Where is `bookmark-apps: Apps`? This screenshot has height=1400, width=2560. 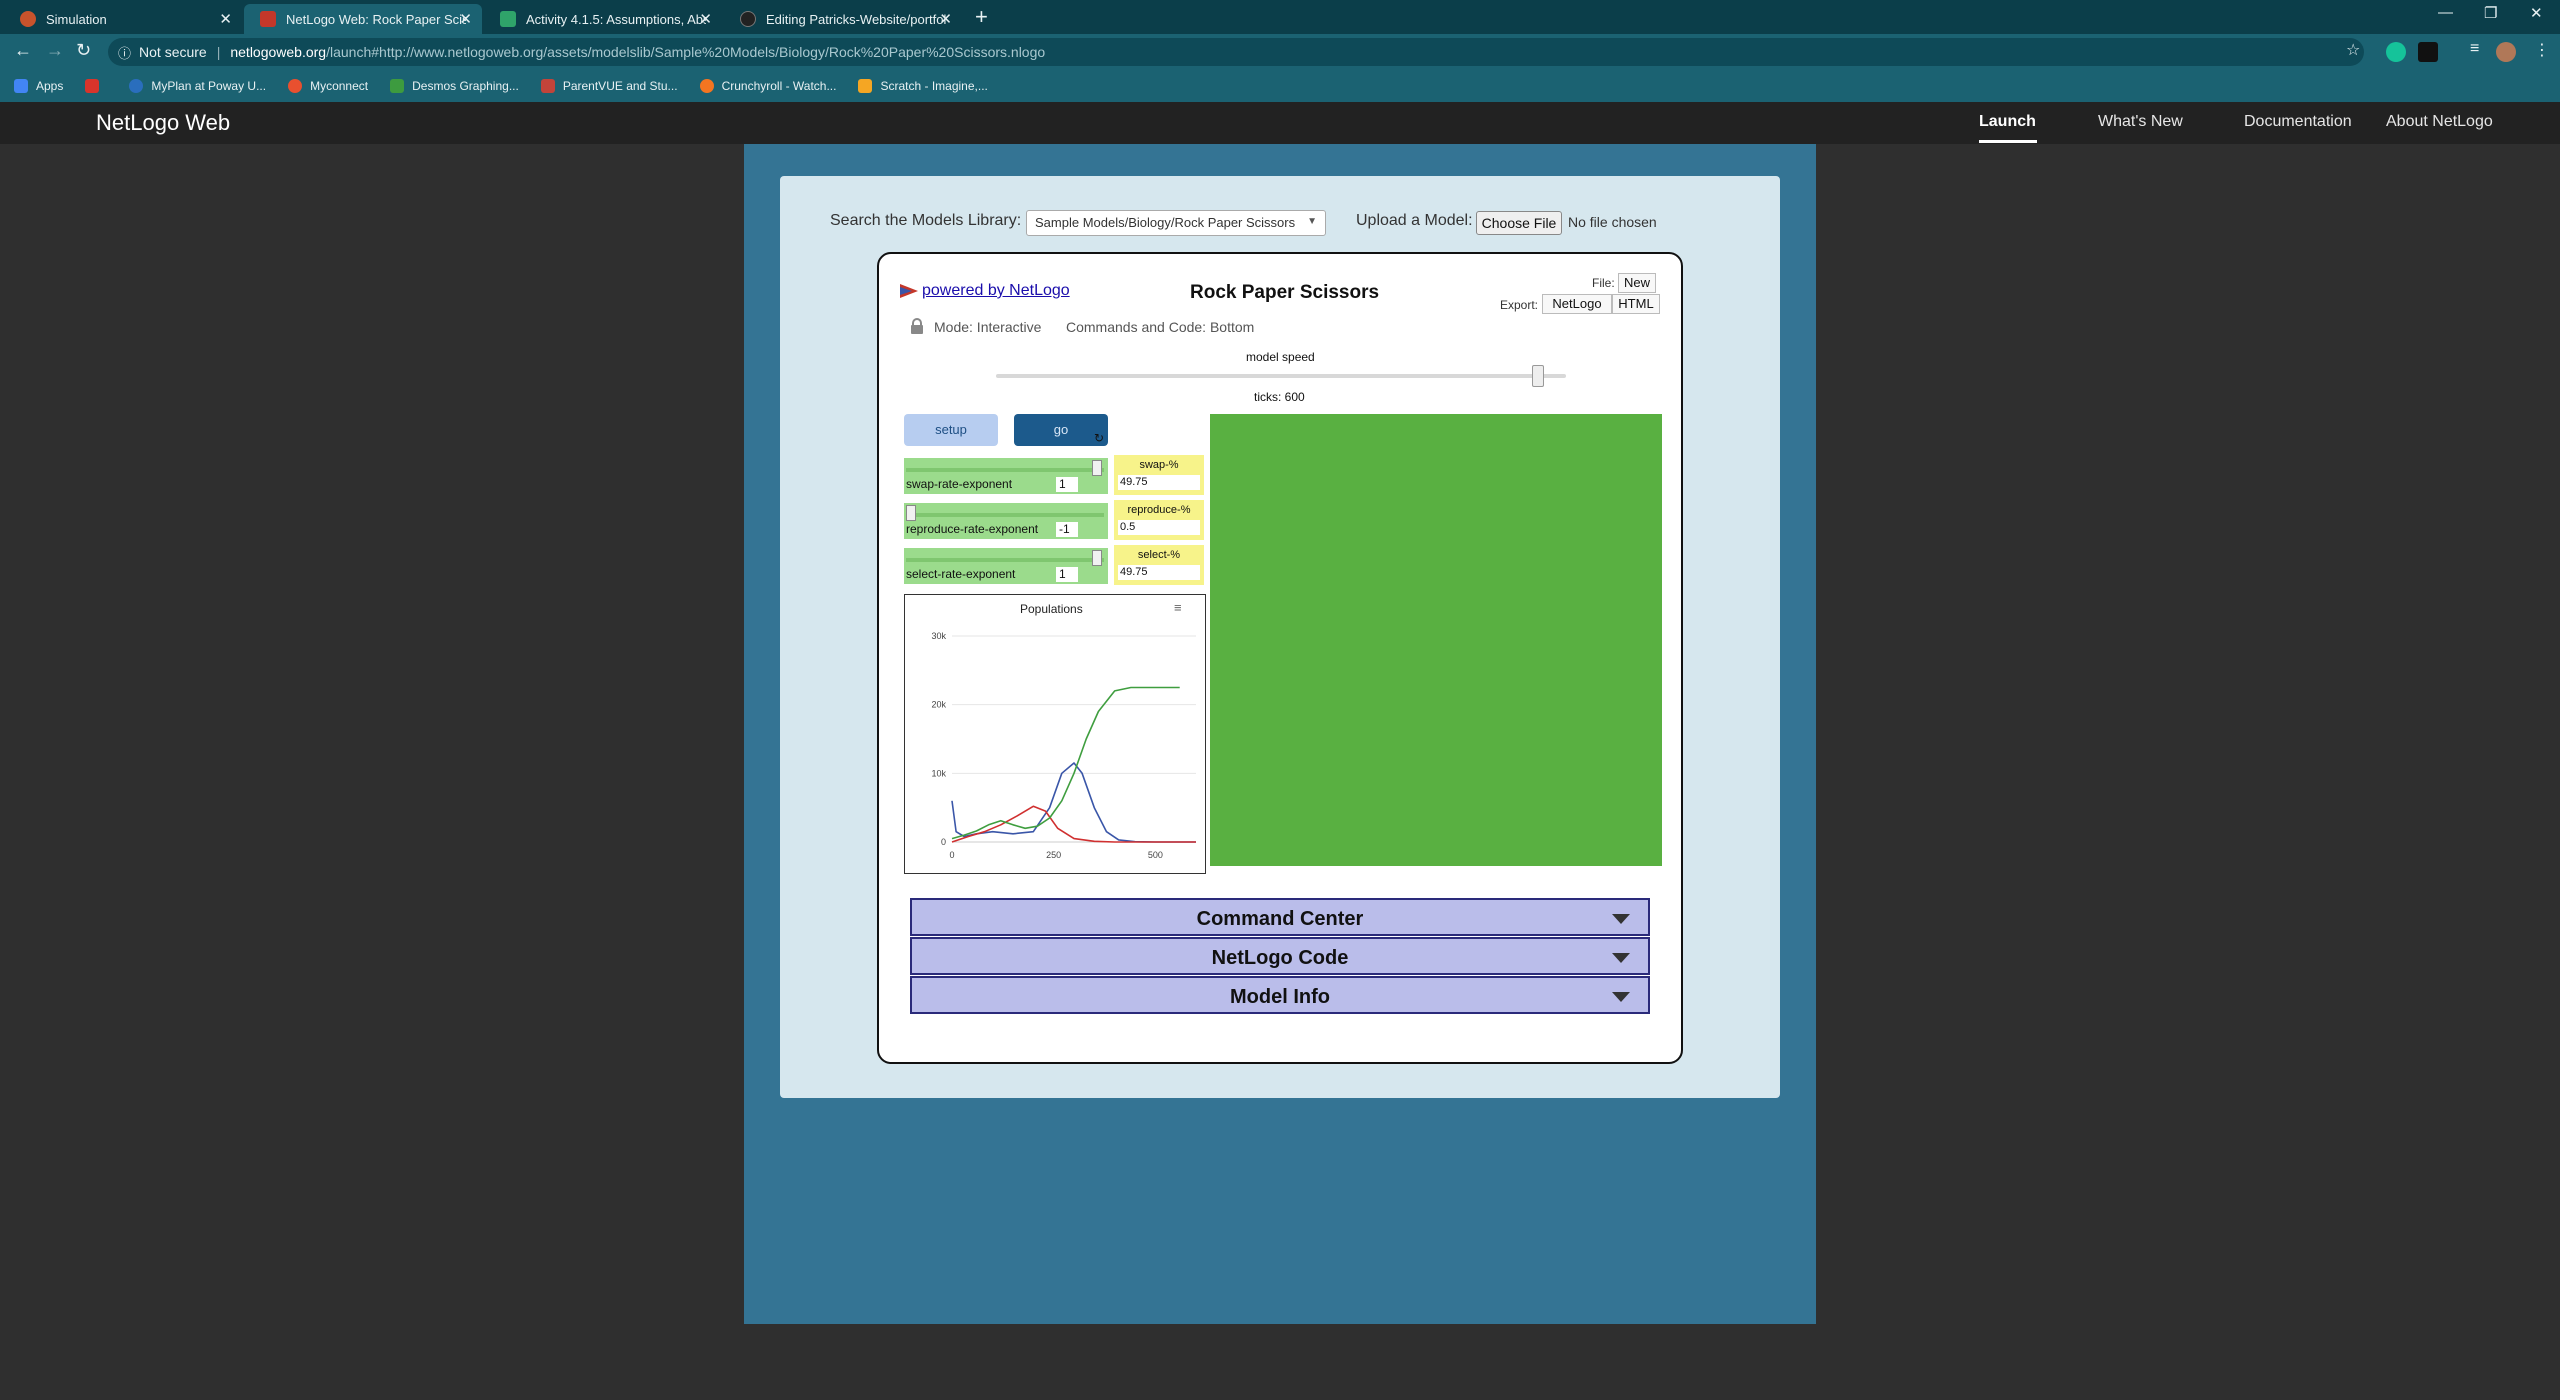
bookmark-apps: Apps is located at coordinates (38, 86).